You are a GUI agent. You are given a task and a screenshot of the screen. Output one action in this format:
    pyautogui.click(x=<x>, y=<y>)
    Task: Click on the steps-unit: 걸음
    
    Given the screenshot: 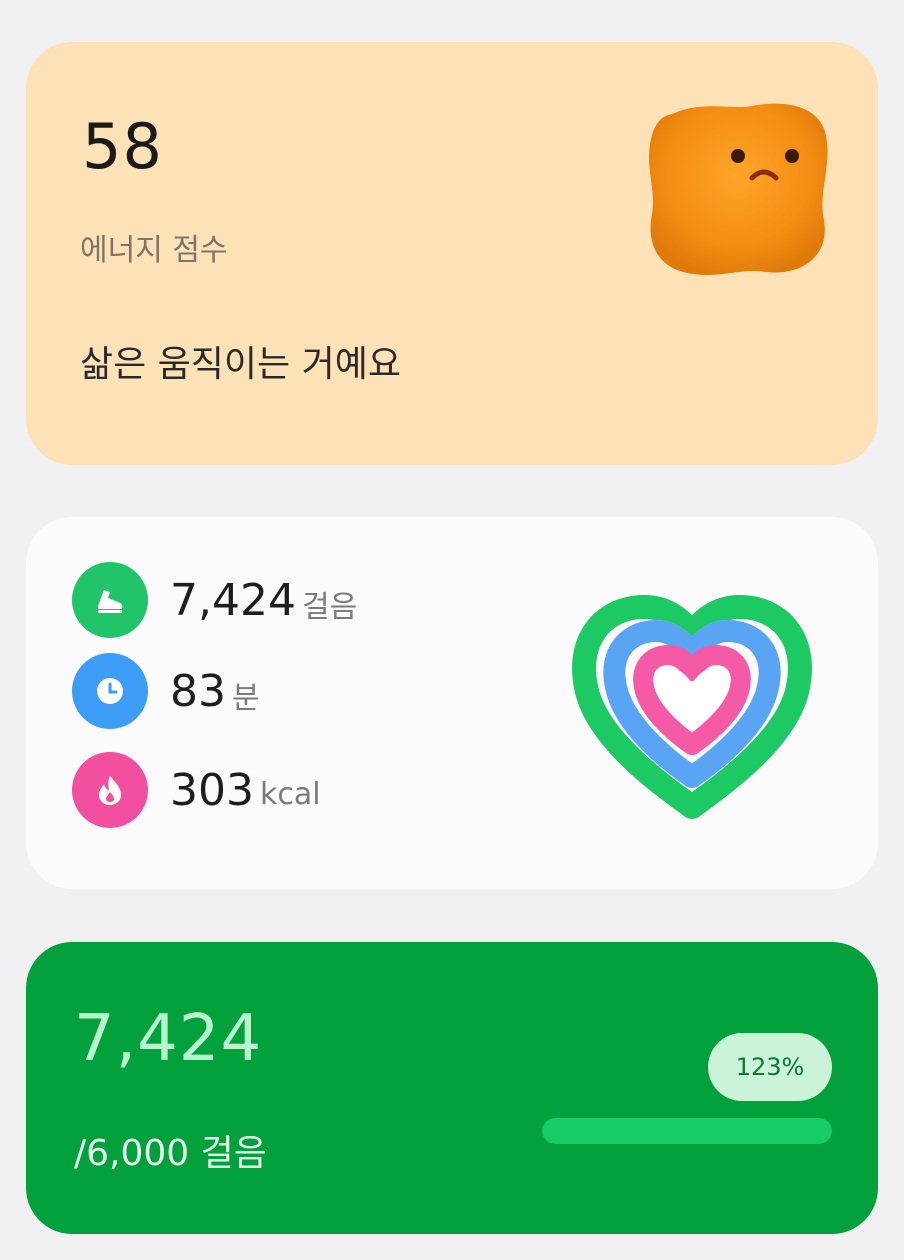 What is the action you would take?
    pyautogui.click(x=329, y=607)
    